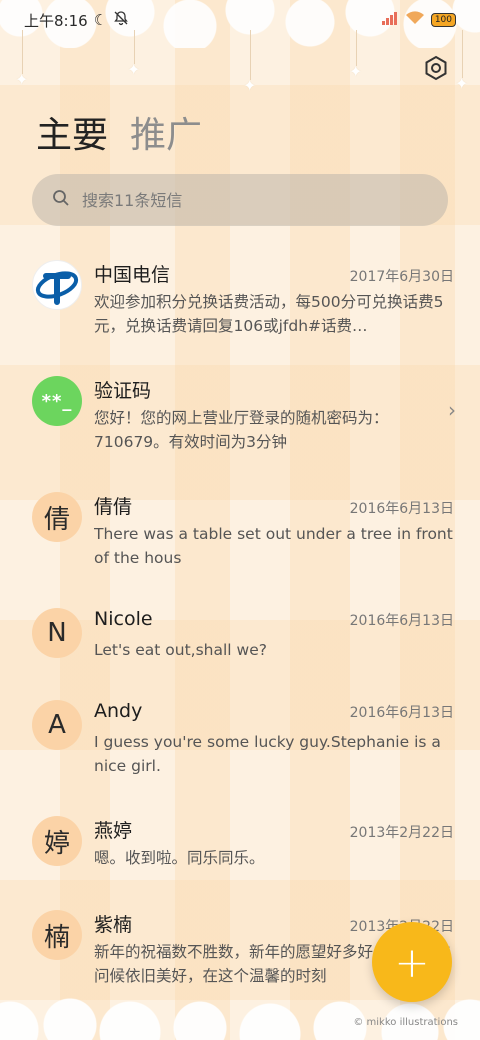 This screenshot has height=1040, width=480. I want to click on search-icon, so click(61, 200).